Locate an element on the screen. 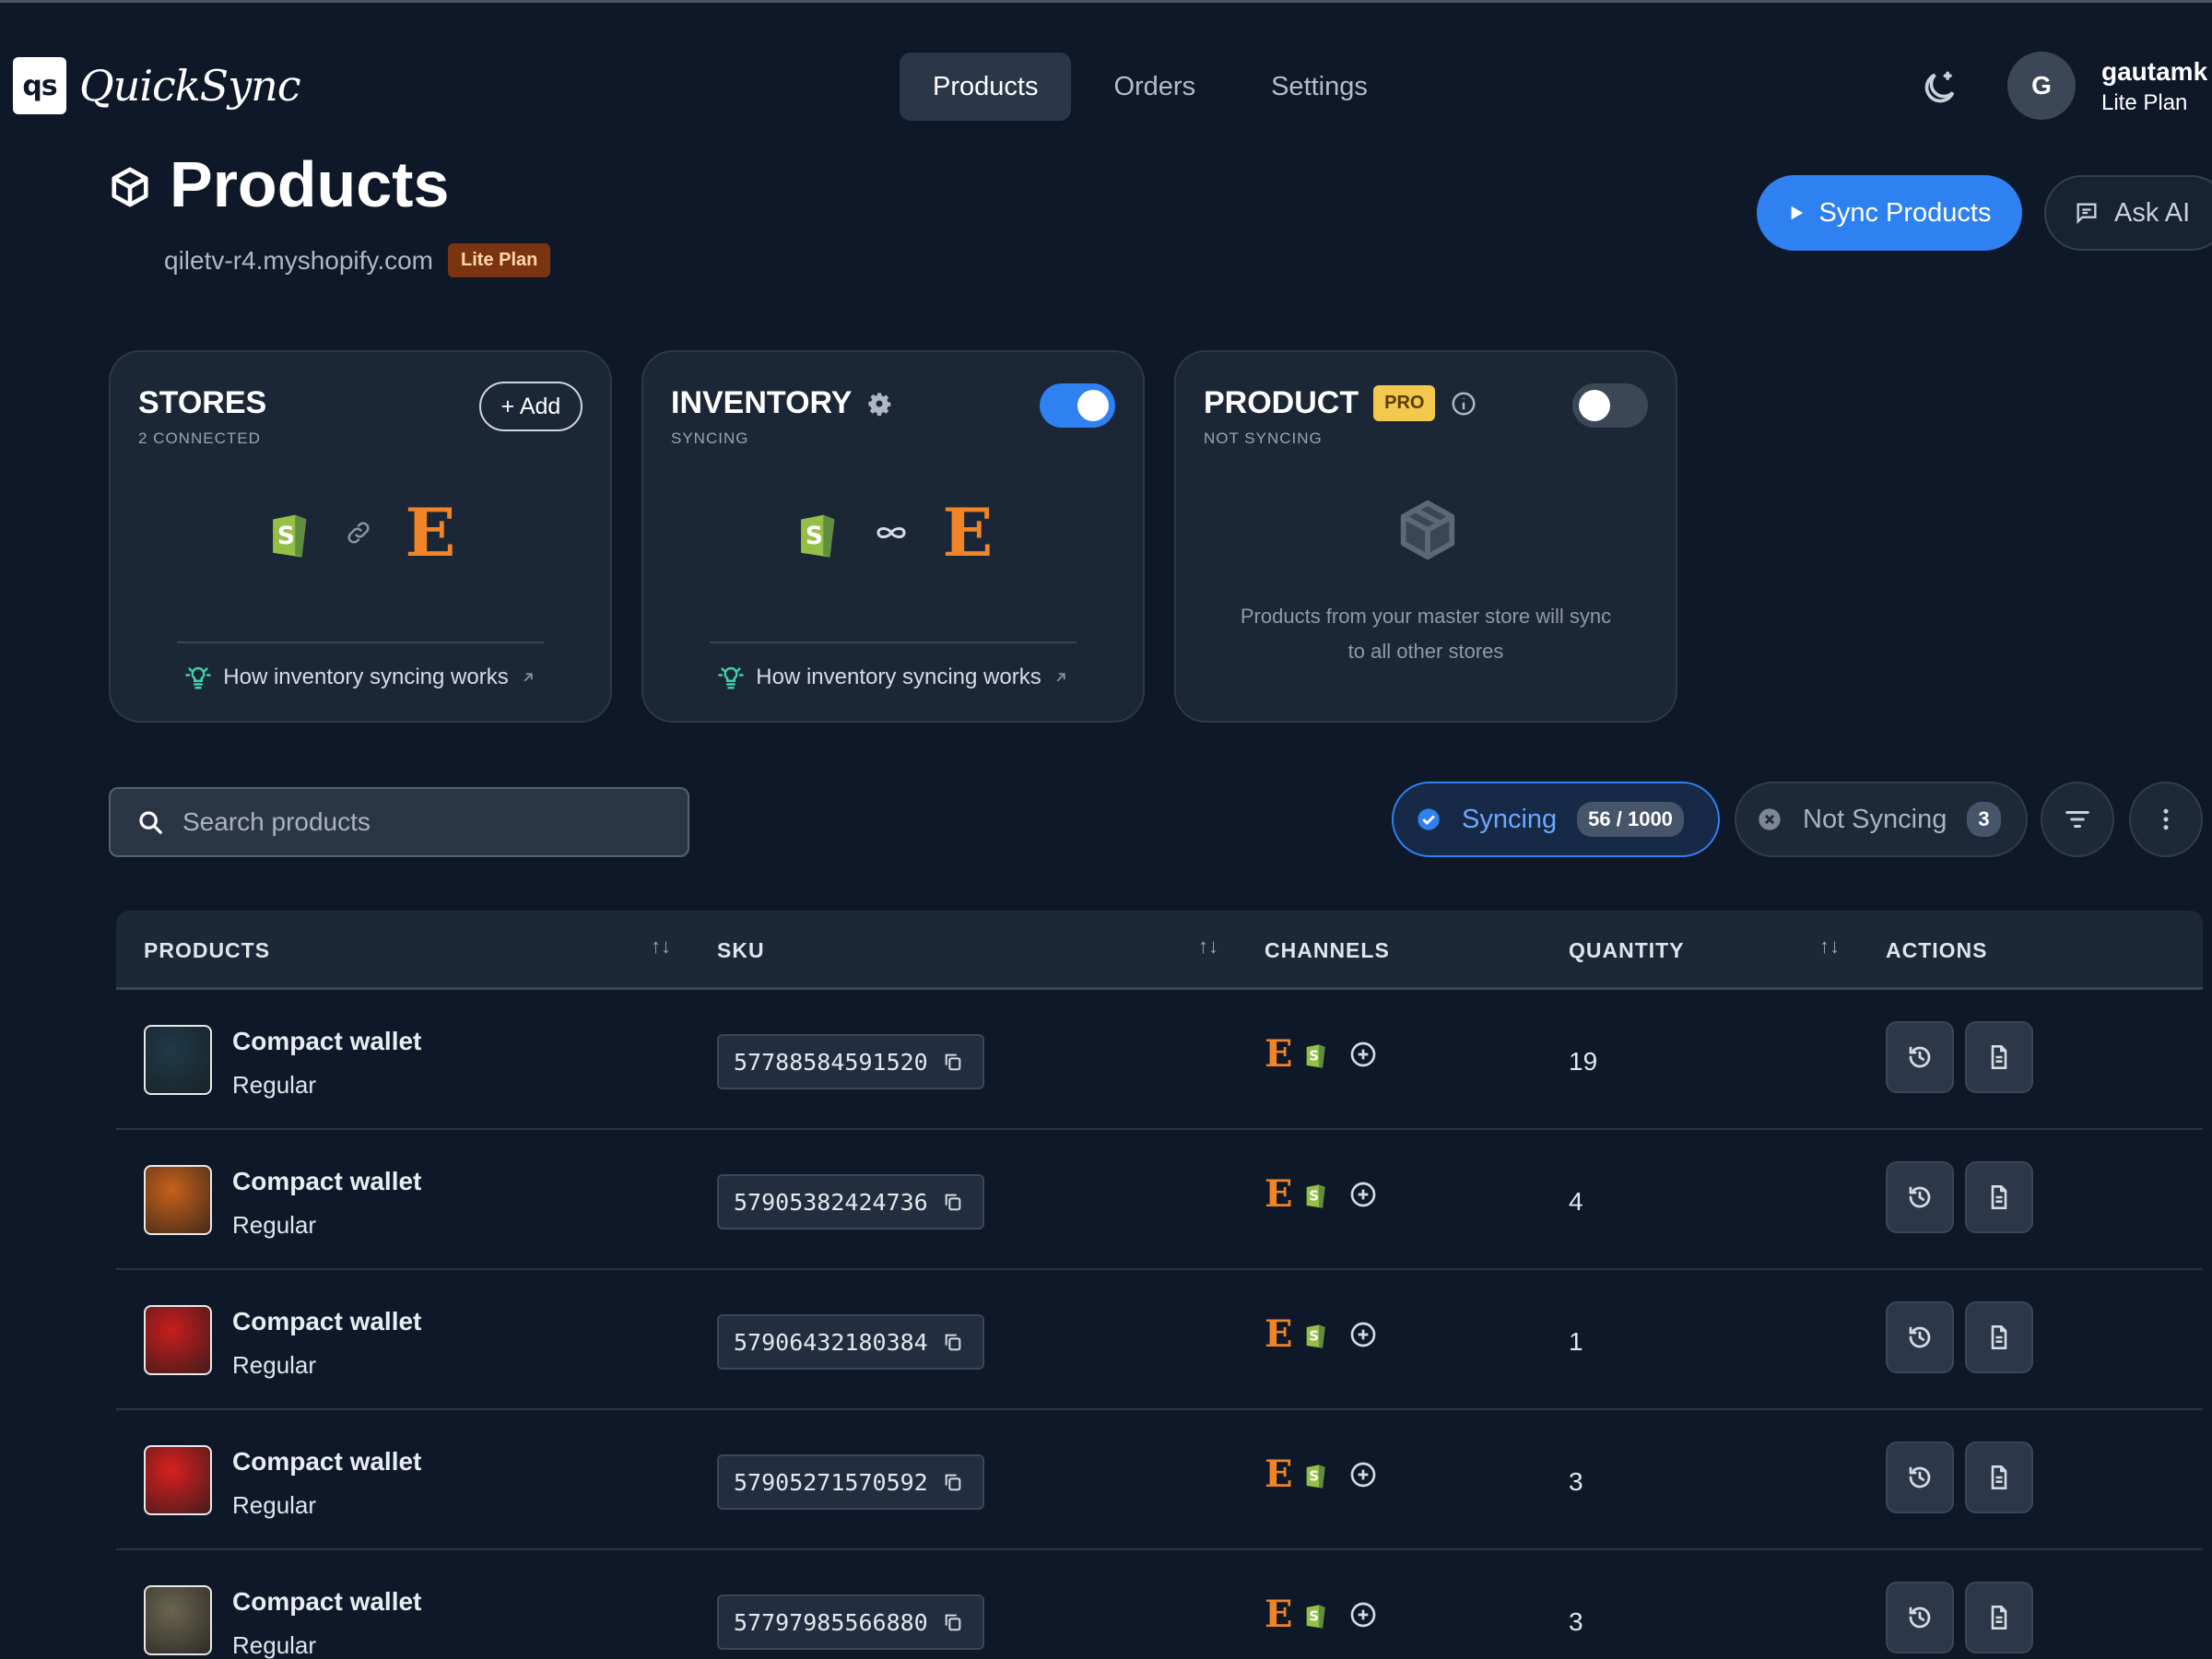 The width and height of the screenshot is (2212, 1659). inventory-title: INVENTORY is located at coordinates (762, 402).